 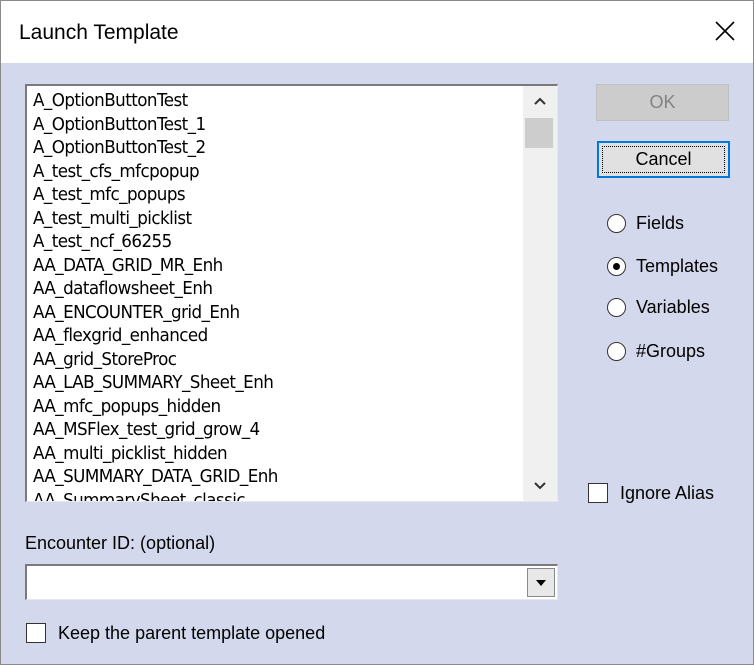 What do you see at coordinates (261, 289) in the screenshot?
I see `list-item: AA_dataflowsheet_Enh` at bounding box center [261, 289].